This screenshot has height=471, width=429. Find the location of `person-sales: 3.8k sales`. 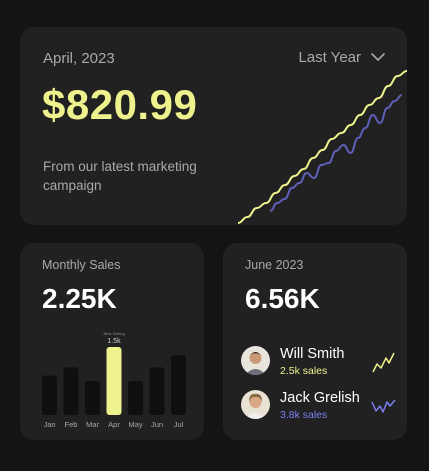

person-sales: 3.8k sales is located at coordinates (304, 415).